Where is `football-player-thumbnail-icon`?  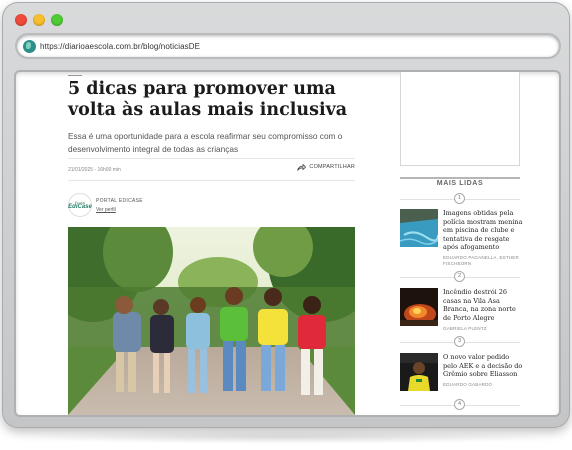 football-player-thumbnail-icon is located at coordinates (419, 372).